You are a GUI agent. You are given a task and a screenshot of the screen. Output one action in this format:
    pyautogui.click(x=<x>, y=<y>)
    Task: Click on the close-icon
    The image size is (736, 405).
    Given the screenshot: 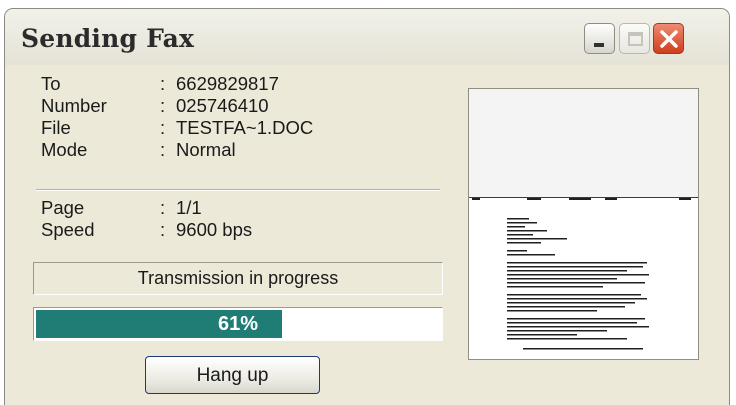 What is the action you would take?
    pyautogui.click(x=669, y=39)
    